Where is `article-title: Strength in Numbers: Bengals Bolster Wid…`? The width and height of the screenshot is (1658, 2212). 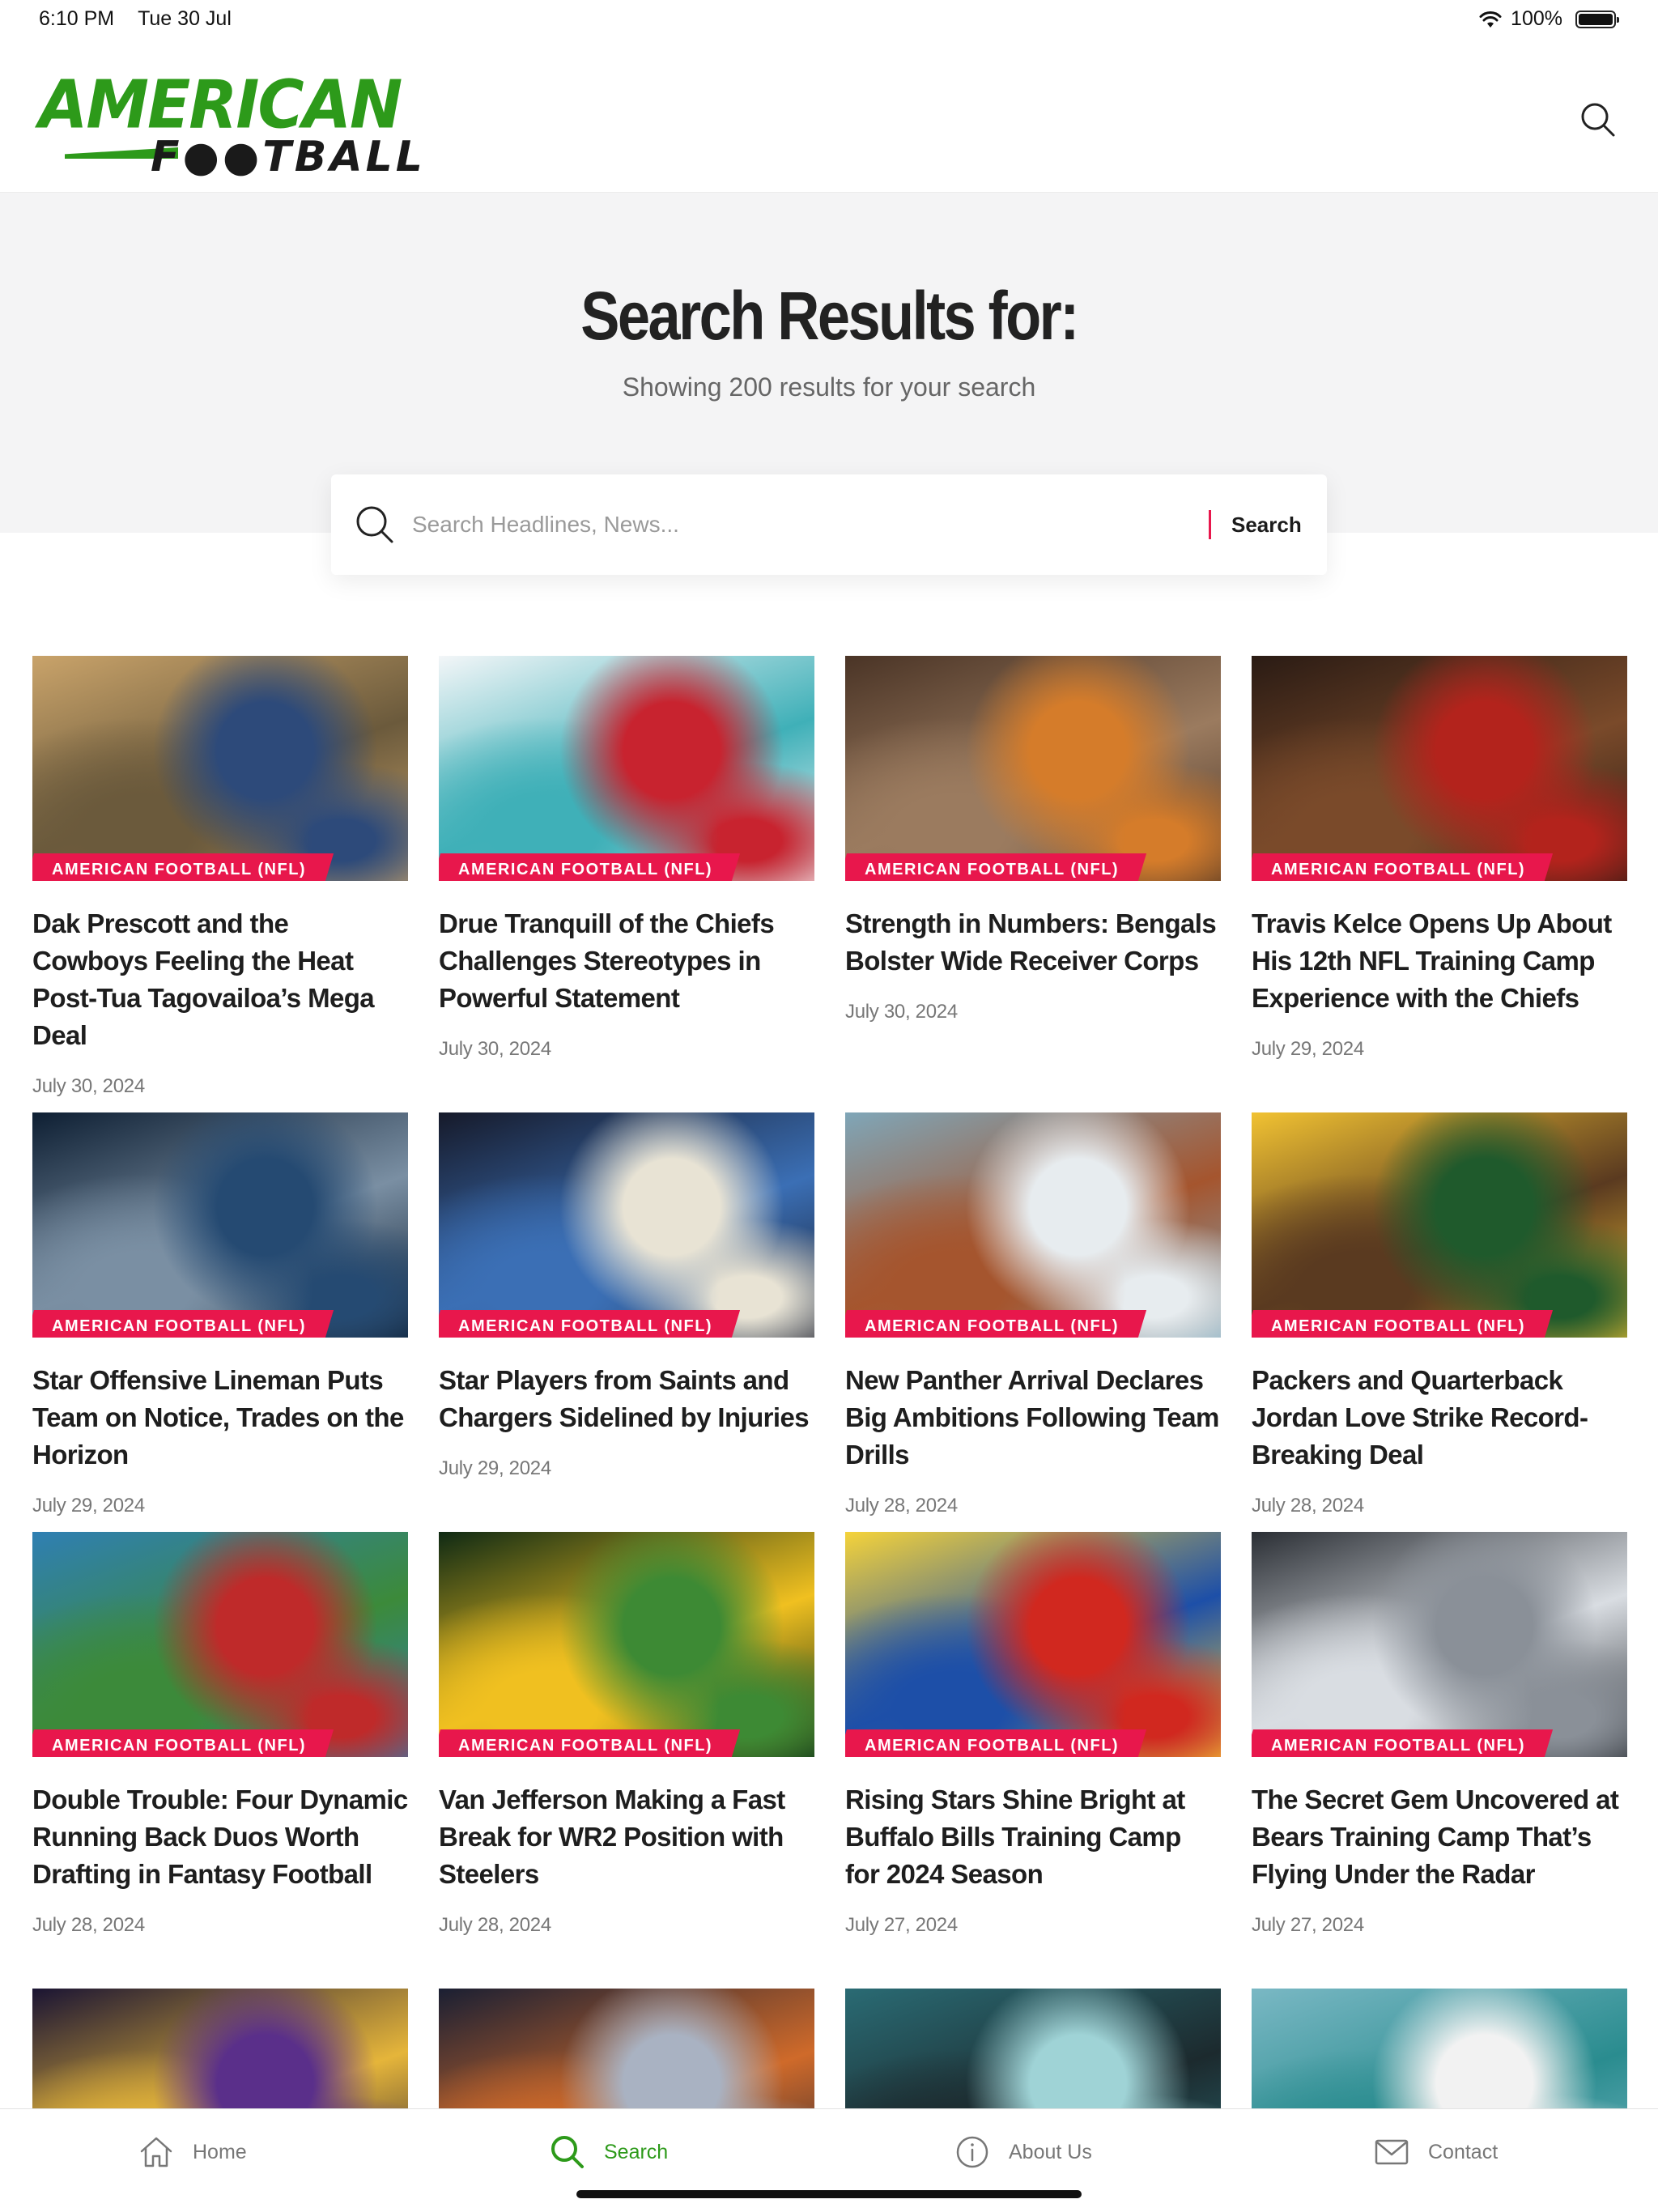
article-title: Strength in Numbers: Bengals Bolster Wid… is located at coordinates (1033, 943).